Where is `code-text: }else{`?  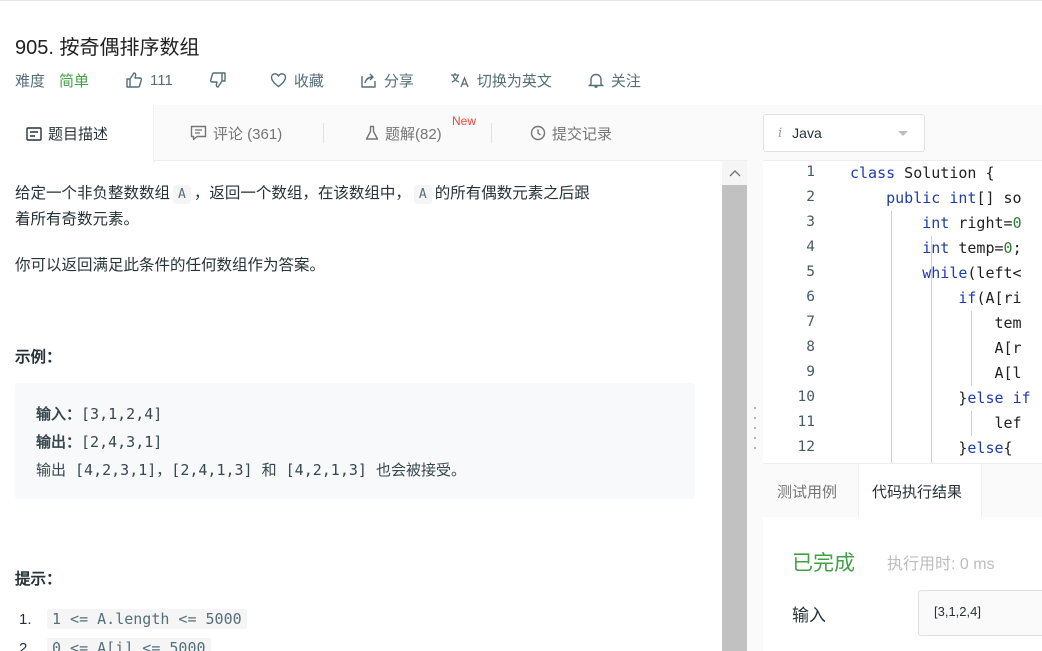
code-text: }else{ is located at coordinates (931, 448).